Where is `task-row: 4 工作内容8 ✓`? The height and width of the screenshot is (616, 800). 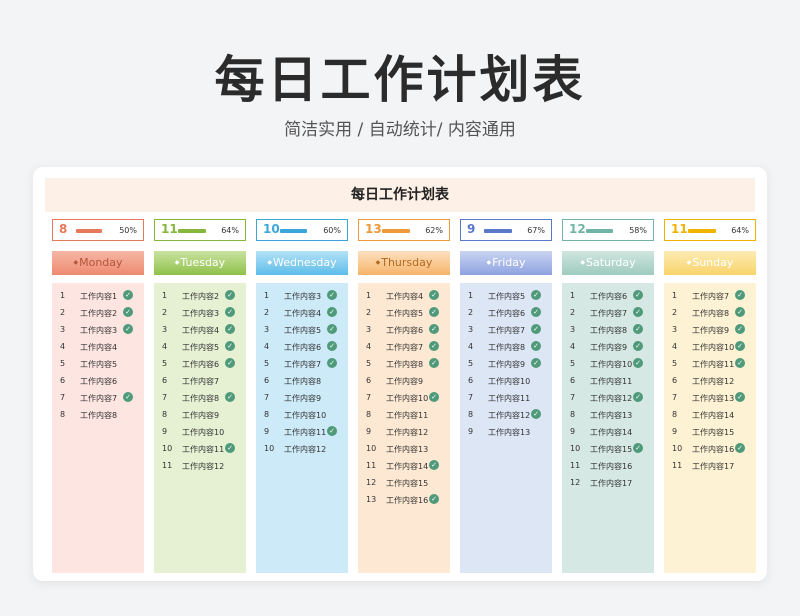 task-row: 4 工作内容8 ✓ is located at coordinates (506, 347).